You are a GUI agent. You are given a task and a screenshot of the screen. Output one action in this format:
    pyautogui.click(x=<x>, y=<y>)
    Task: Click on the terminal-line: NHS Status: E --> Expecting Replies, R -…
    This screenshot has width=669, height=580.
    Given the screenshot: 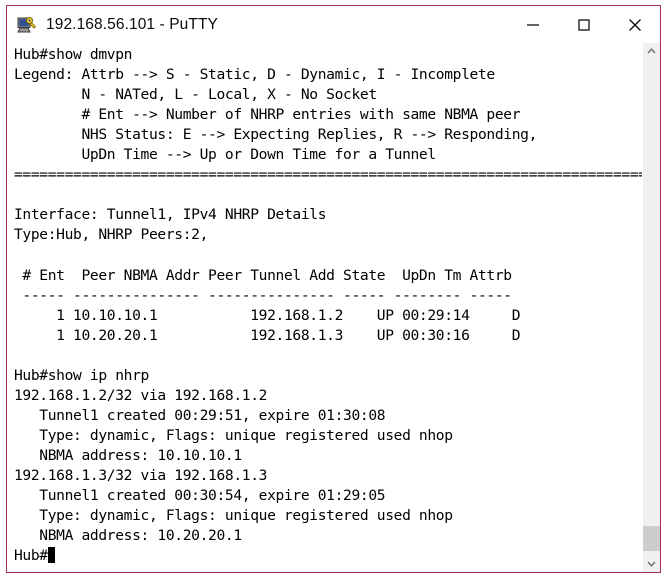 What is the action you would take?
    pyautogui.click(x=276, y=135)
    